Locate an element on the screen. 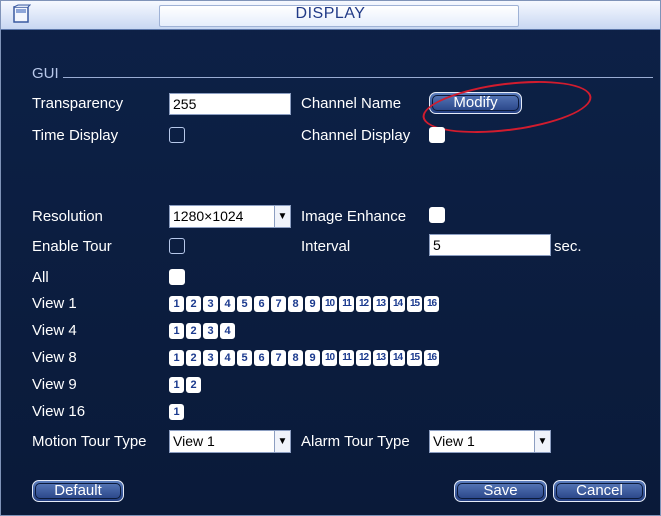 This screenshot has width=661, height=516. default-button-label: Default is located at coordinates (78, 490).